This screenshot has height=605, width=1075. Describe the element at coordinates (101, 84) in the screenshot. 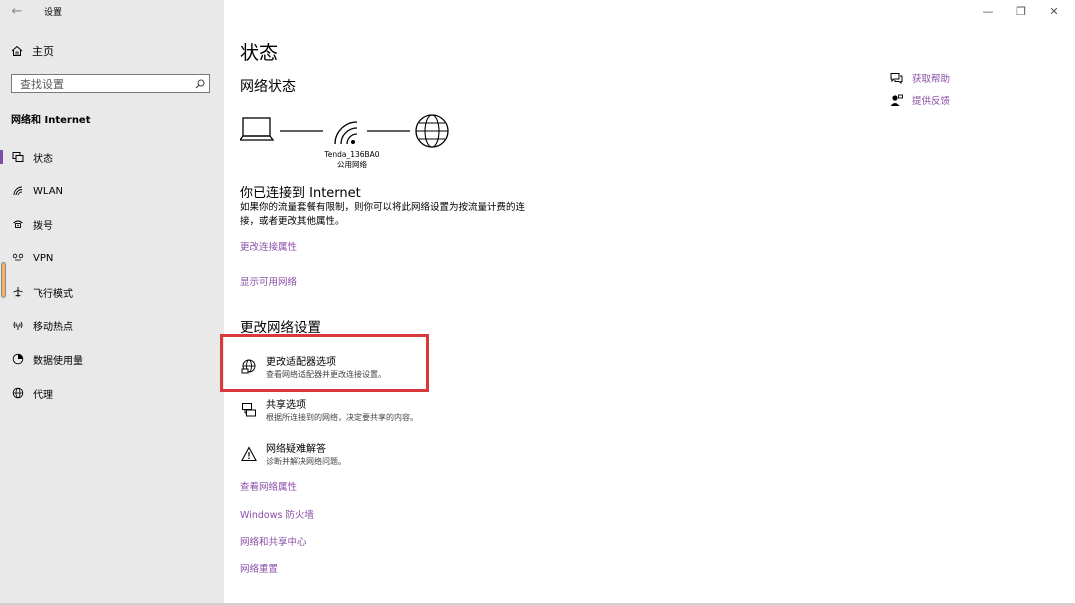

I see `search-input: 查找设置` at that location.